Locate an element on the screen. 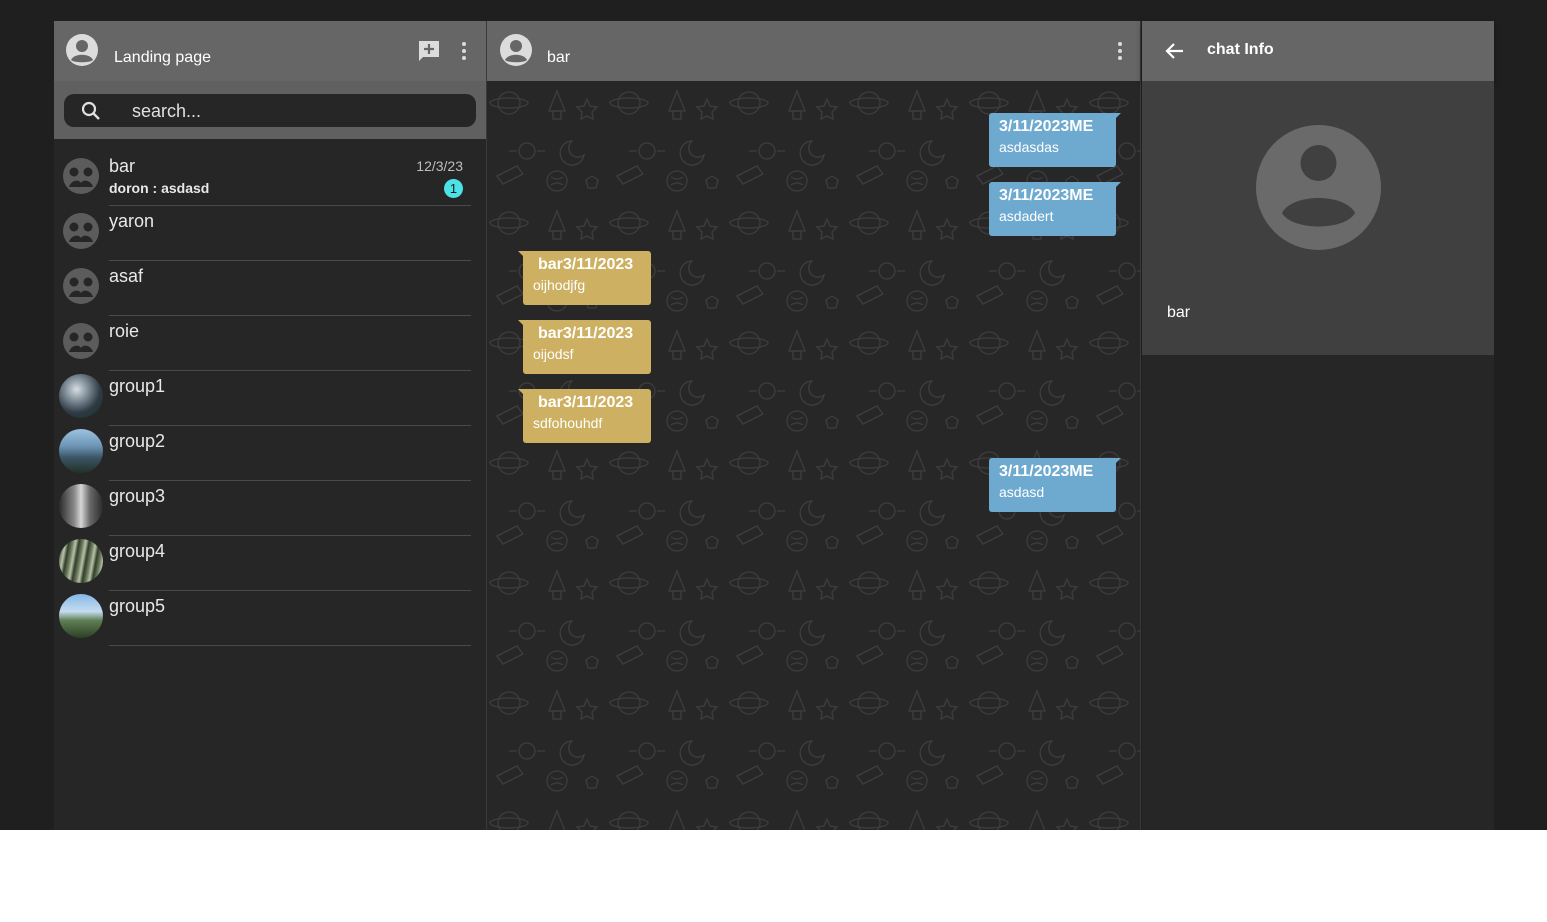 The width and height of the screenshot is (1547, 922). contact-name: bar is located at coordinates (1179, 312).